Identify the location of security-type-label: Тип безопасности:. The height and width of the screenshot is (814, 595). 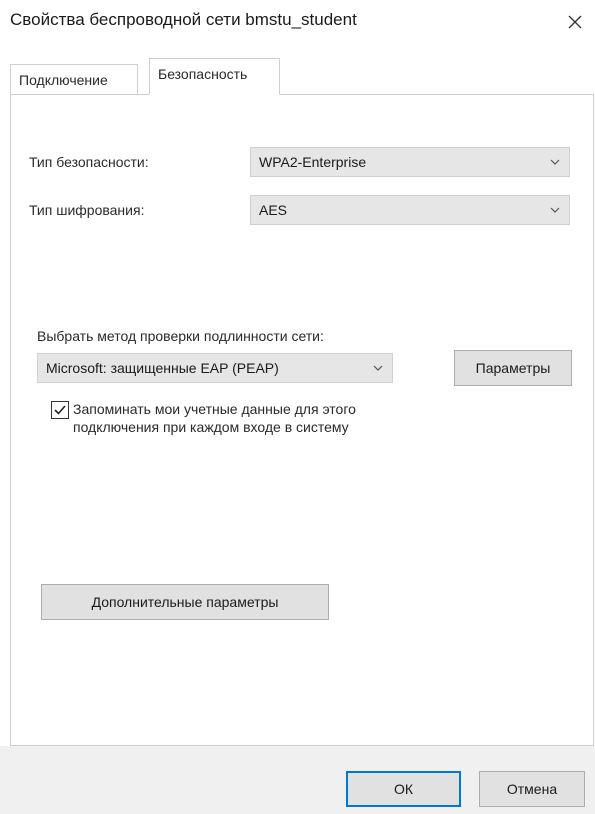
(89, 162).